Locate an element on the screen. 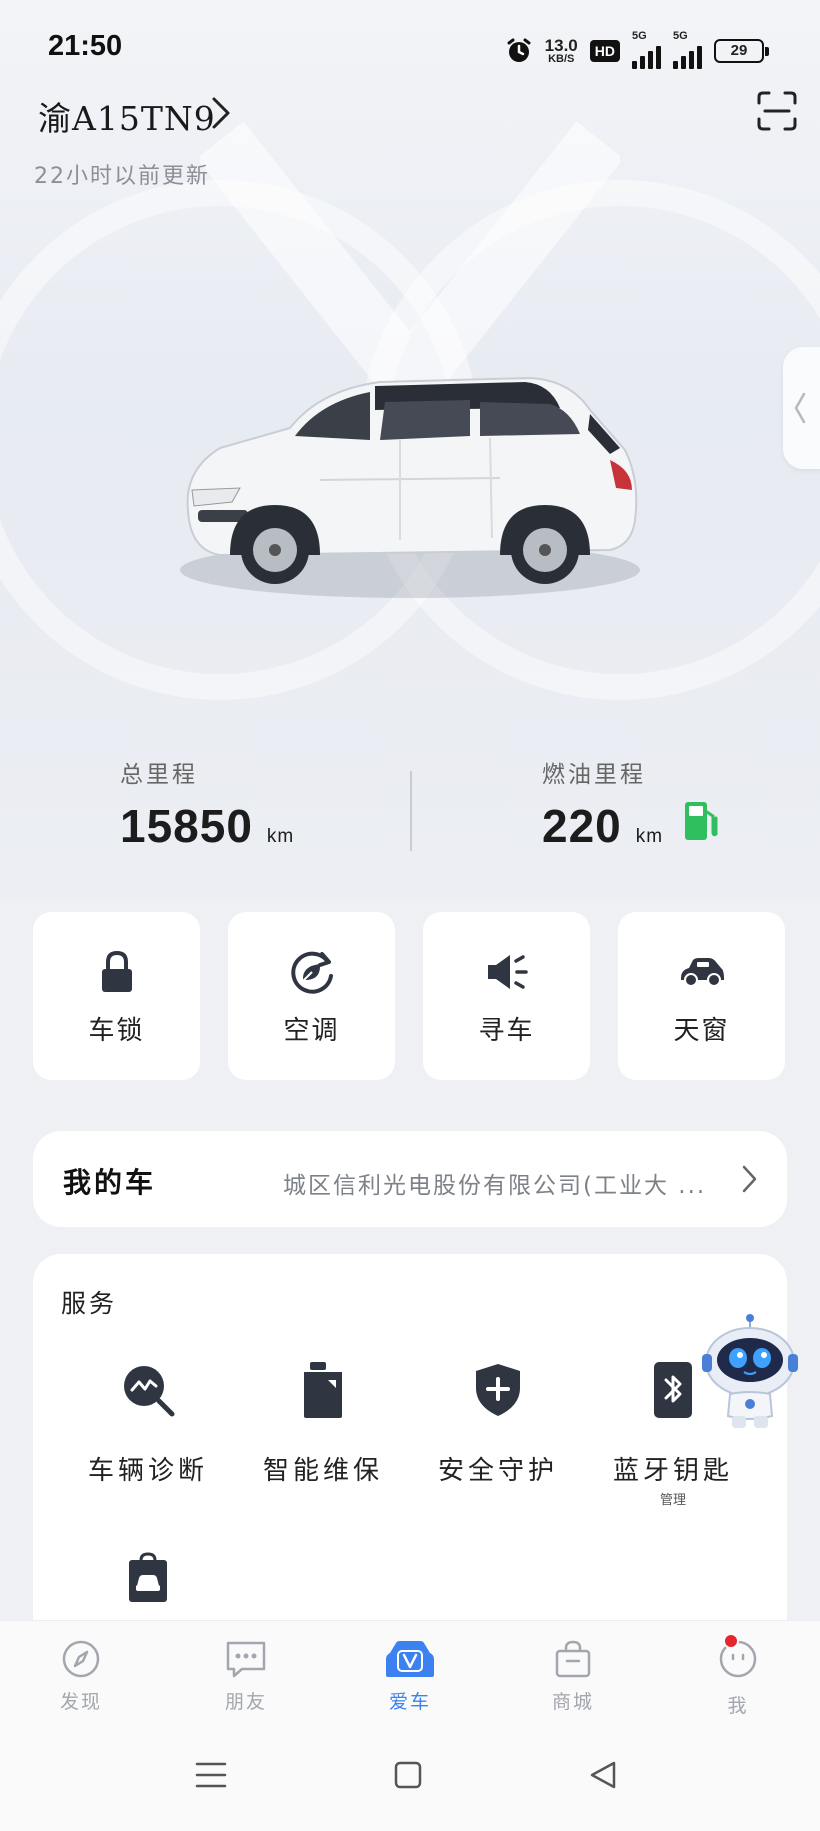 Image resolution: width=820 pixels, height=1831 pixels. hd-voice-icon: HD is located at coordinates (604, 50).